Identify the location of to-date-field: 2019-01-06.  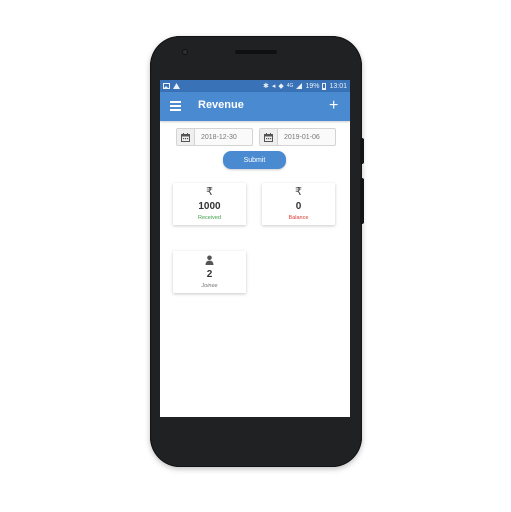
(297, 137).